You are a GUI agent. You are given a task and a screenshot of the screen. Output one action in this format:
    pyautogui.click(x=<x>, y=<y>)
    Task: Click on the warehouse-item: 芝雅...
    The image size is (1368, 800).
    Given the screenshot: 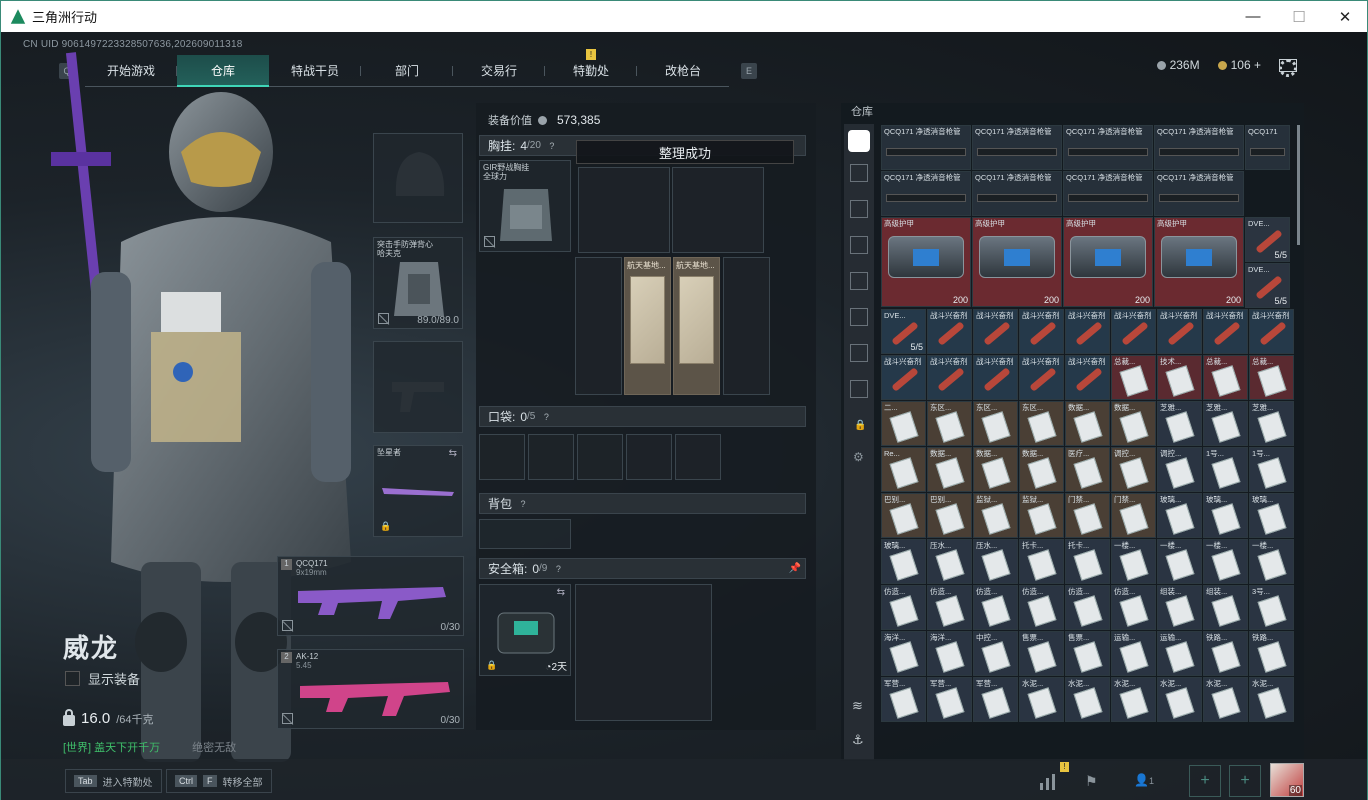 What is the action you would take?
    pyautogui.click(x=1225, y=423)
    